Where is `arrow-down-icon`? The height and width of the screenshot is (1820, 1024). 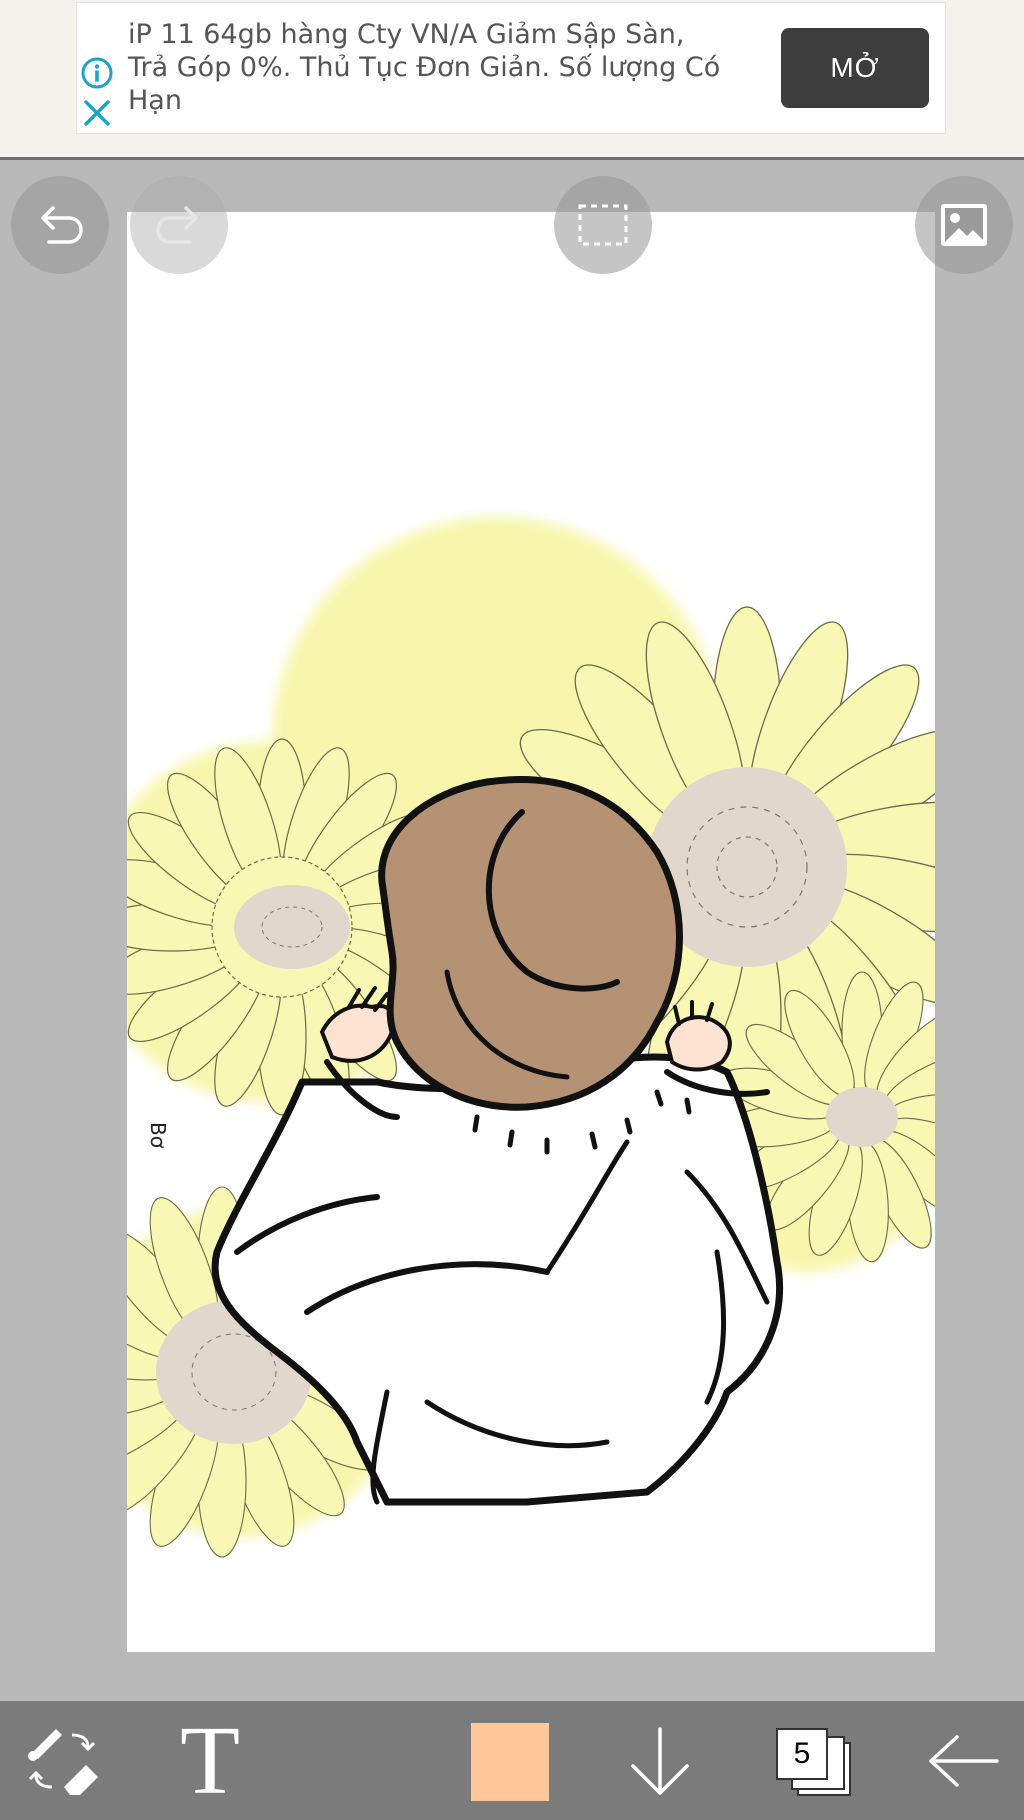 arrow-down-icon is located at coordinates (660, 1760).